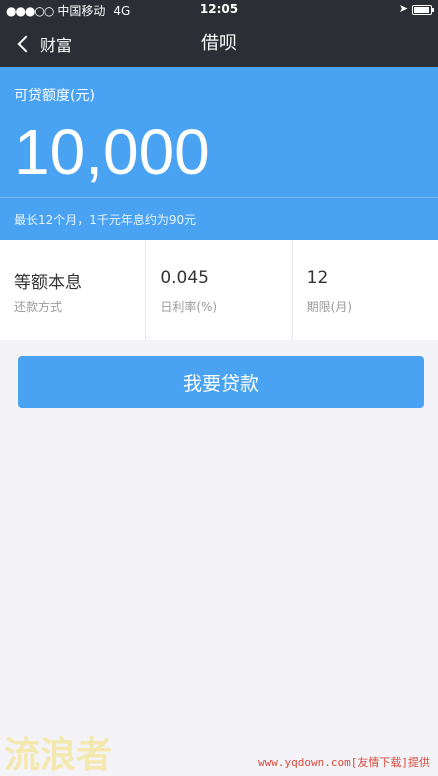 The height and width of the screenshot is (776, 438). Describe the element at coordinates (105, 220) in the screenshot. I see `interest-note: 最长12个月，1千元年息约为90元` at that location.